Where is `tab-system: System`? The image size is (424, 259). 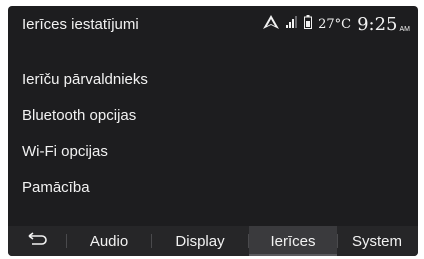
tab-system: System is located at coordinates (377, 241).